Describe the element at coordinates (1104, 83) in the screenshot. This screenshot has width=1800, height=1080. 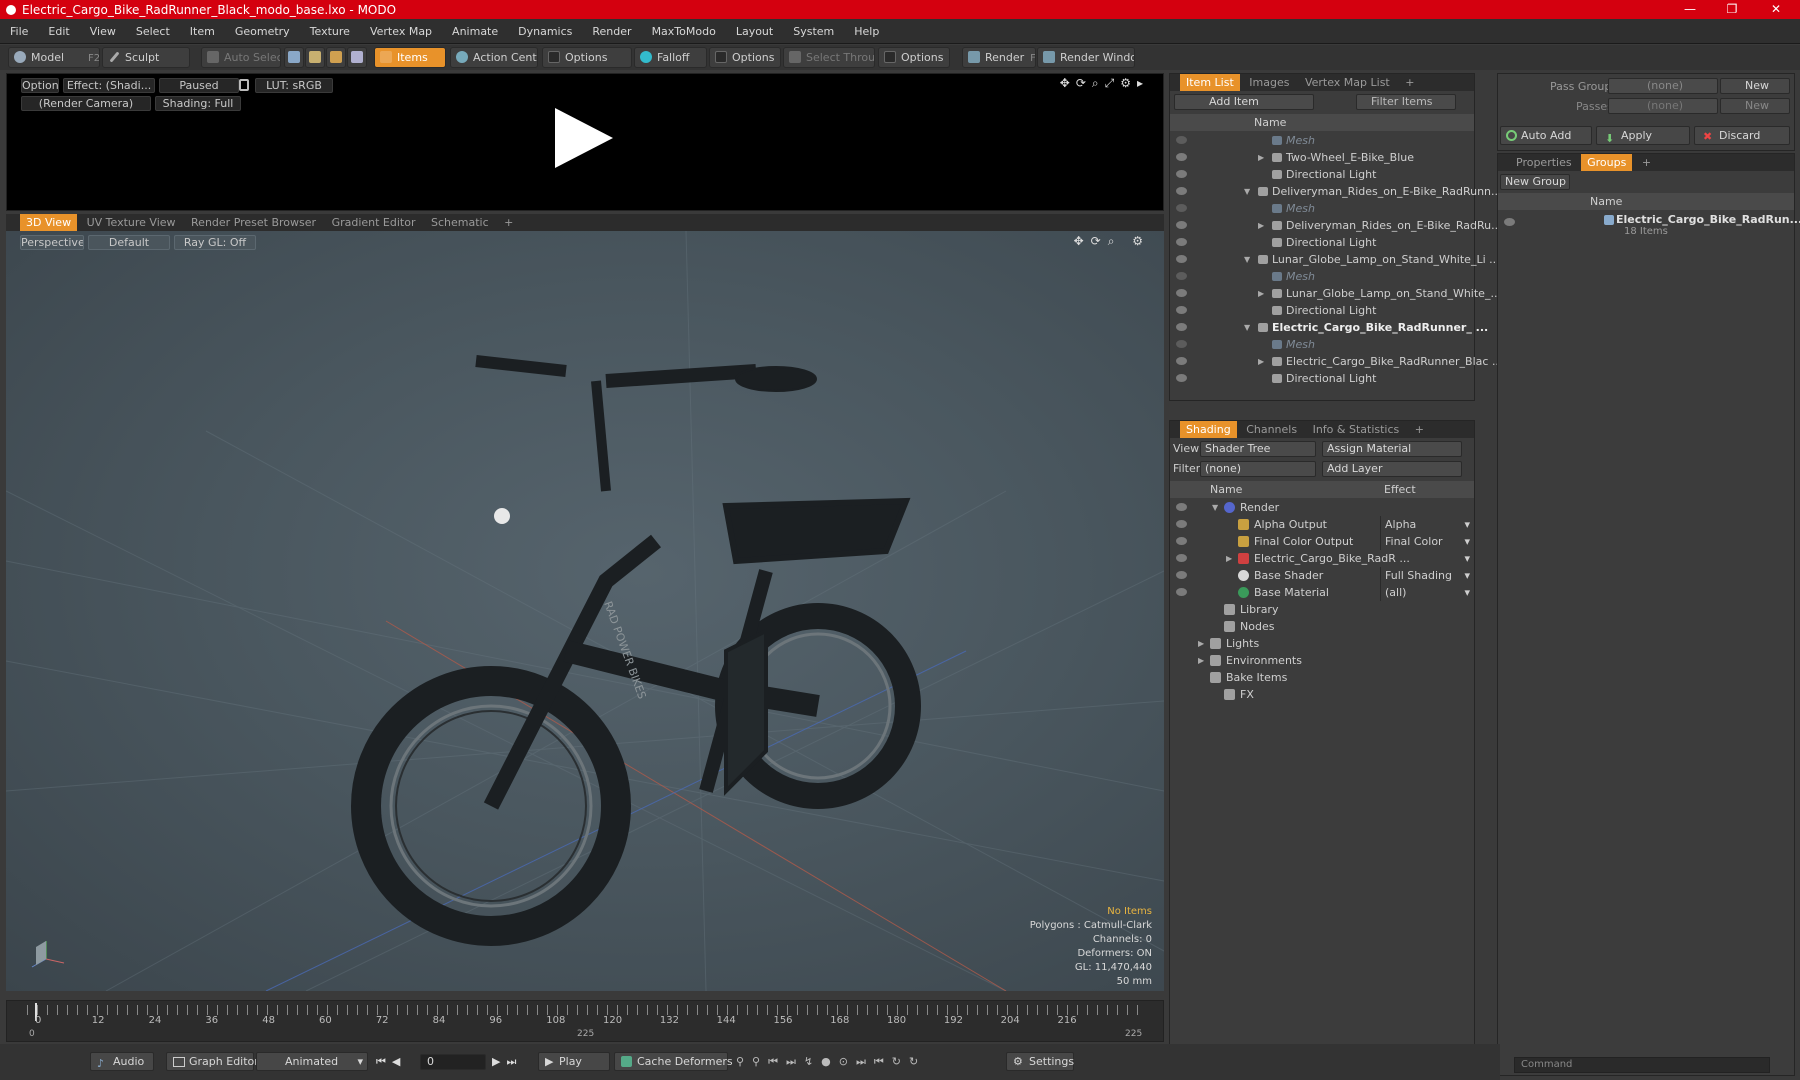
I see `preview-nav-icons: ✥⟳⌕⤢⚙▸` at that location.